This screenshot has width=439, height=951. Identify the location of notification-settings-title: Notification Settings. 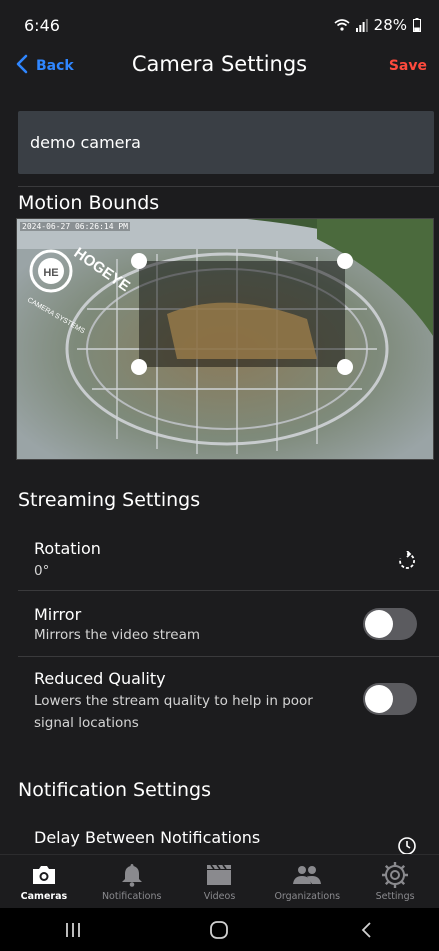
(114, 790).